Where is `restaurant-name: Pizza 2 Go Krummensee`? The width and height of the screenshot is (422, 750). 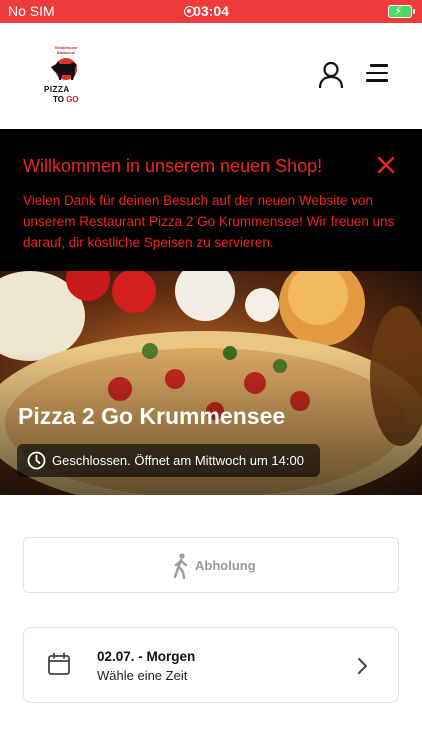 restaurant-name: Pizza 2 Go Krummensee is located at coordinates (152, 416).